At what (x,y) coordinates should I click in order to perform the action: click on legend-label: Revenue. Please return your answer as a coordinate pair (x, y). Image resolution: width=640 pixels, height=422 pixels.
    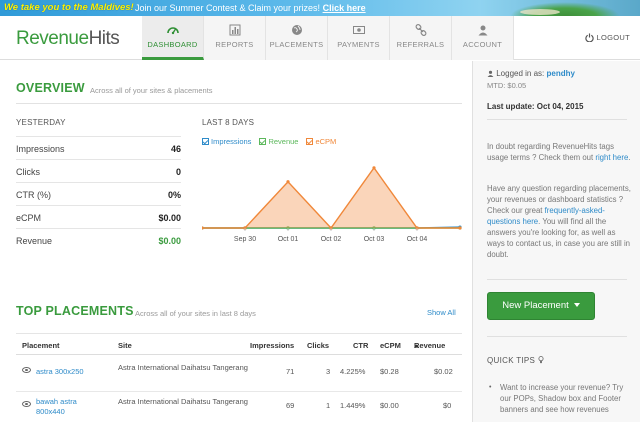
    Looking at the image, I should click on (283, 141).